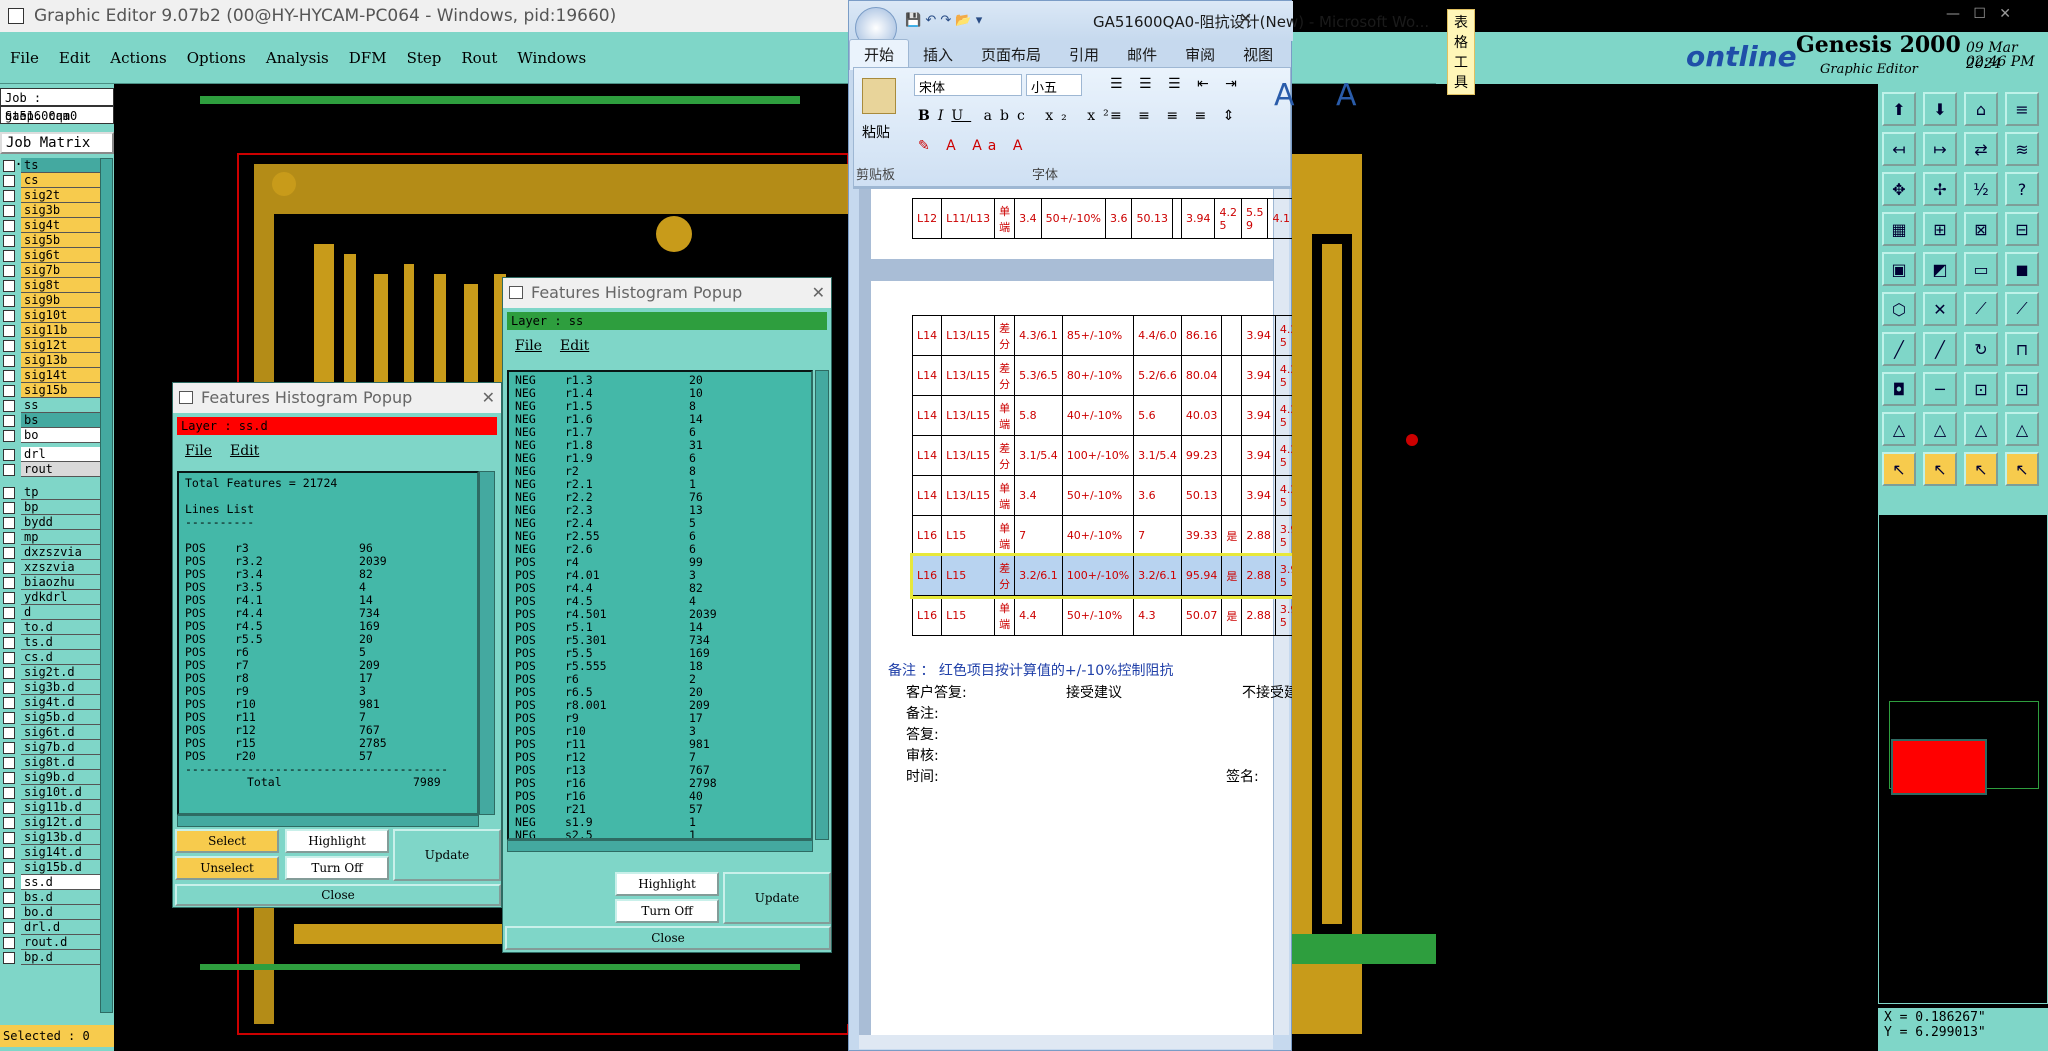  Describe the element at coordinates (668, 938) in the screenshot. I see `close-button: Close` at that location.